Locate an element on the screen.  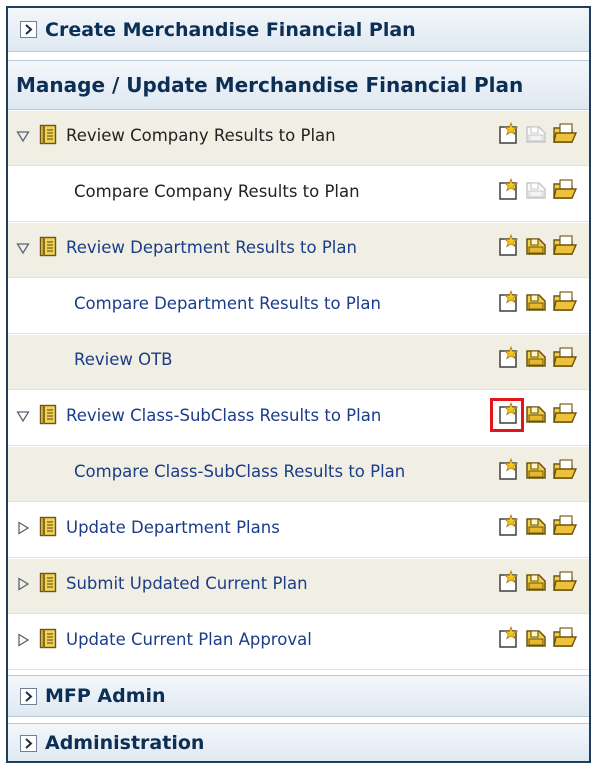
task-row: Submit Updated Current Plan is located at coordinates (298, 586).